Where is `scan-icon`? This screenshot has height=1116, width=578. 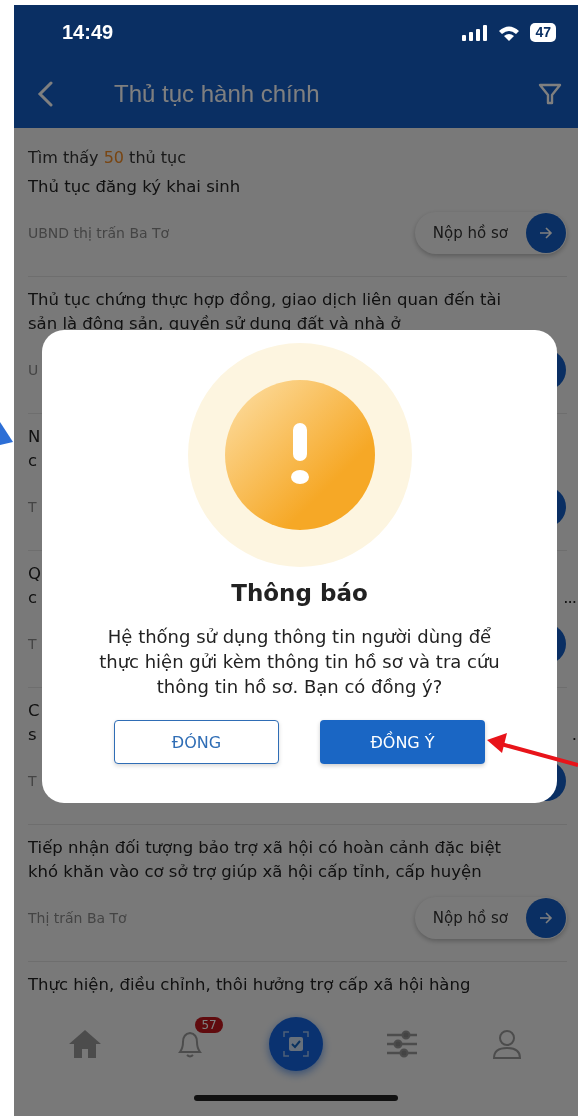 scan-icon is located at coordinates (296, 1043).